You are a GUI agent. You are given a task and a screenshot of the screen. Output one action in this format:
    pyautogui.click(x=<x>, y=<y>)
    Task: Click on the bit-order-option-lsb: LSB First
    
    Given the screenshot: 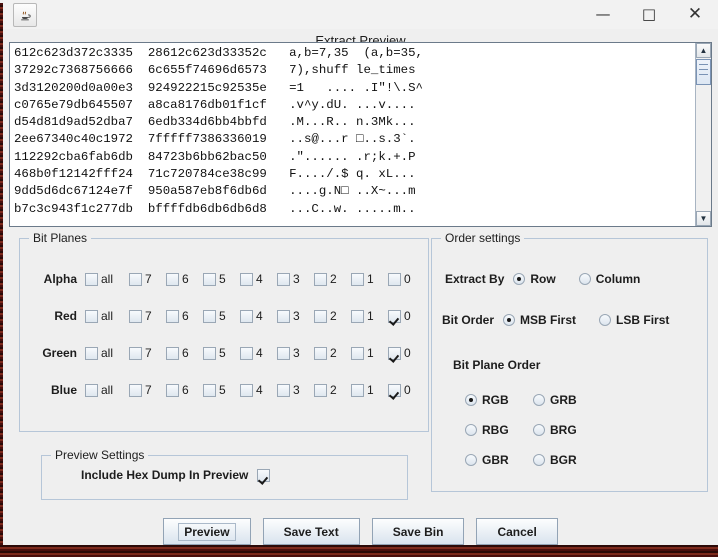 What is the action you would take?
    pyautogui.click(x=634, y=320)
    